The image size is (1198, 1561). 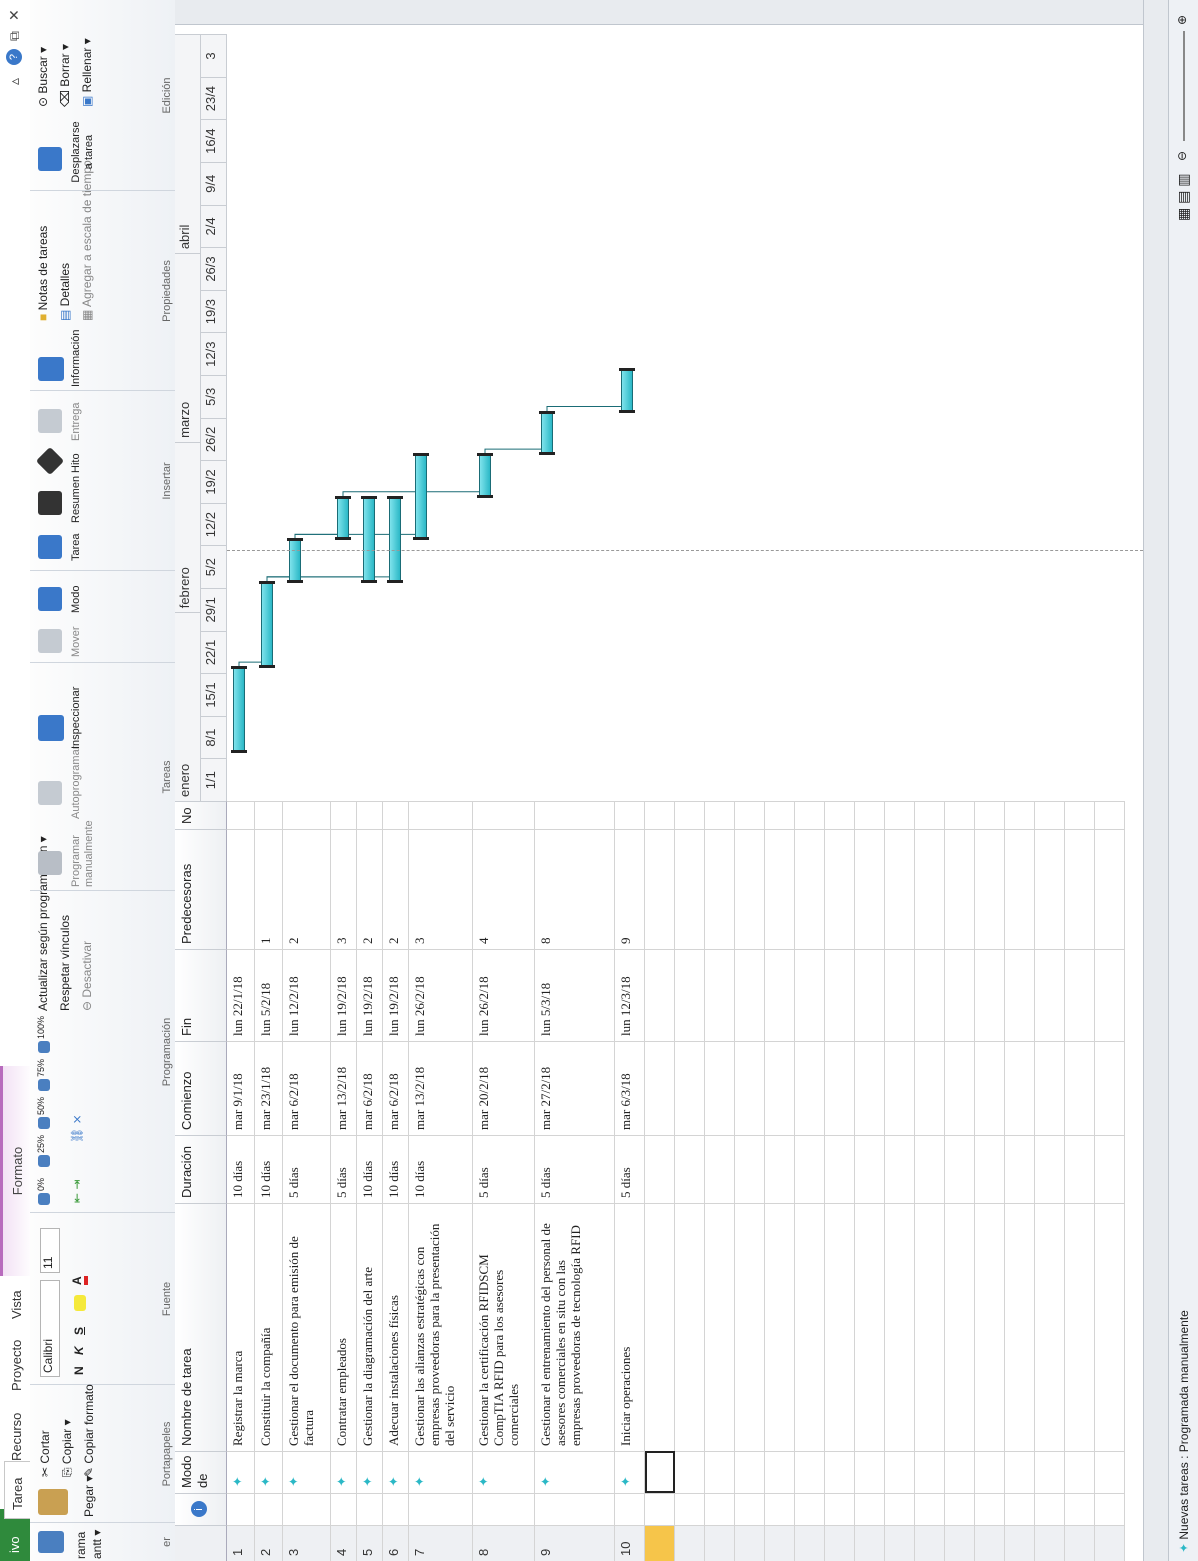 What do you see at coordinates (65, 963) in the screenshot?
I see `respect-links-button: Respetar vínculos` at bounding box center [65, 963].